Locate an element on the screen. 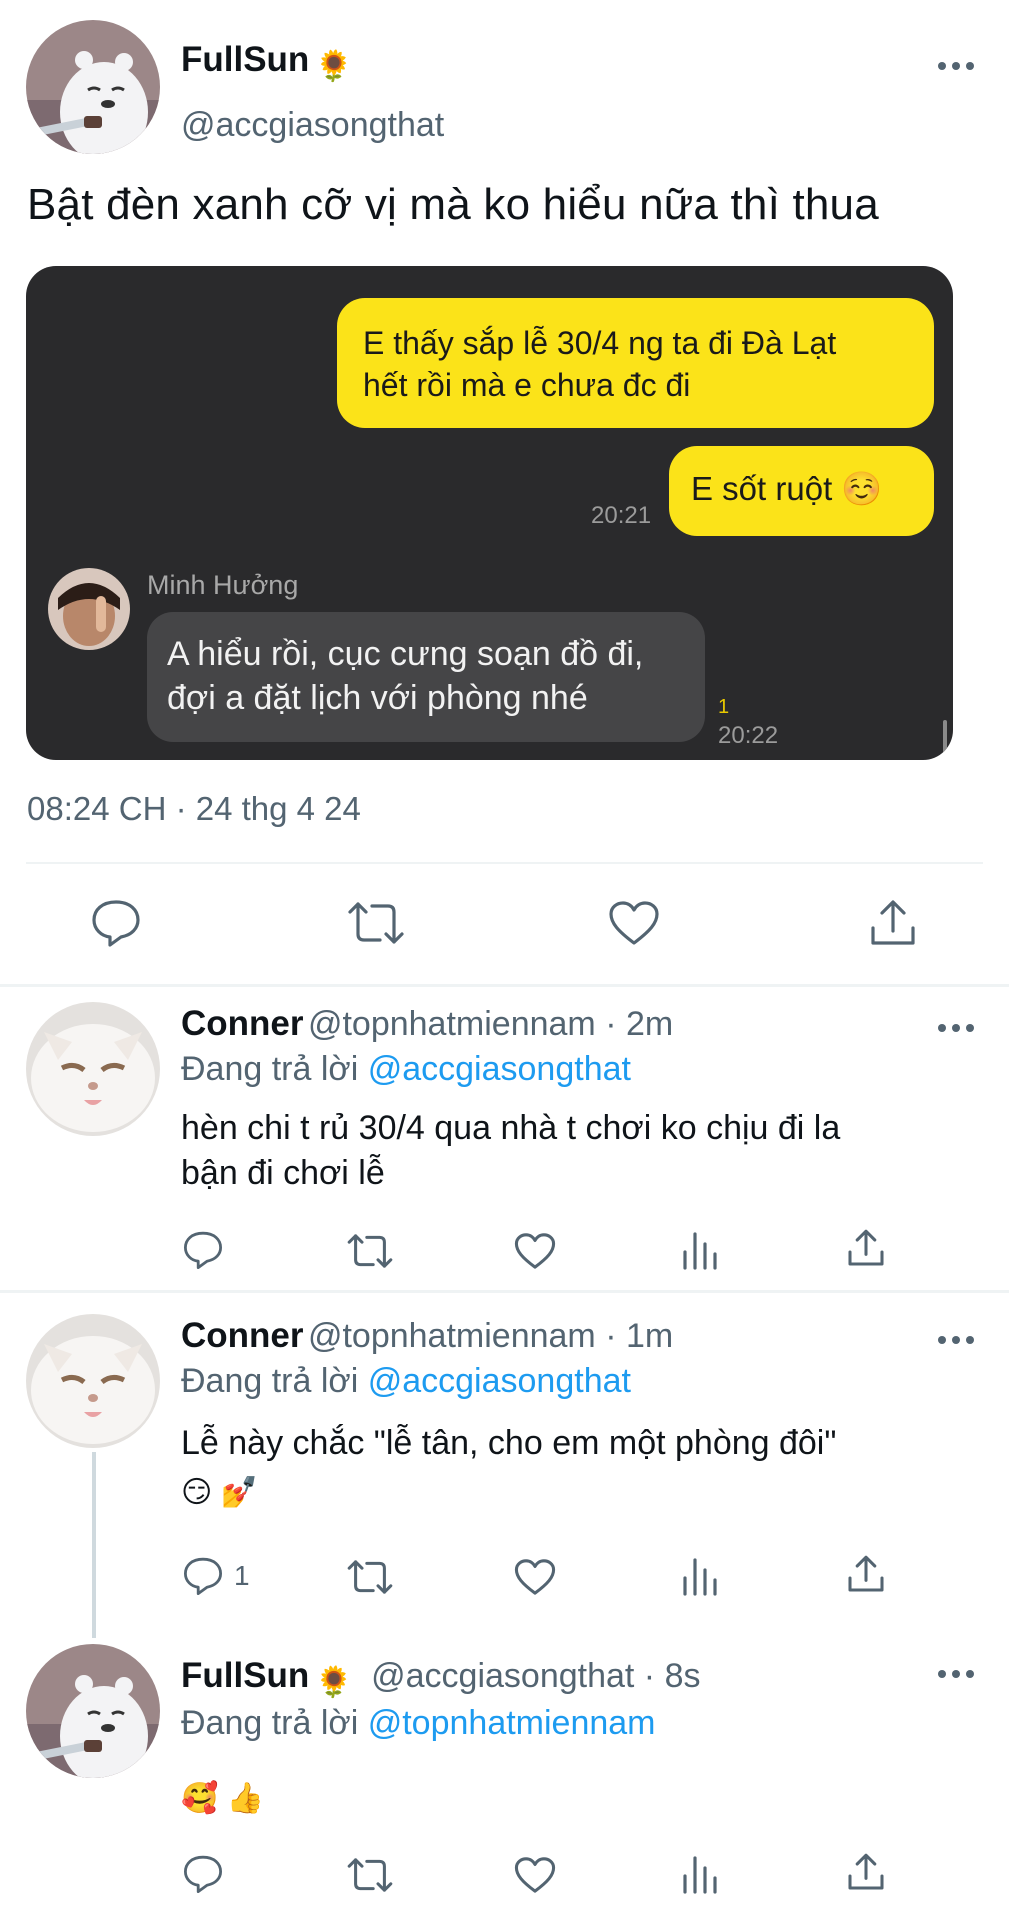 The width and height of the screenshot is (1009, 1920). reply-meta: @accgiasongthat · 8s is located at coordinates (535, 1676).